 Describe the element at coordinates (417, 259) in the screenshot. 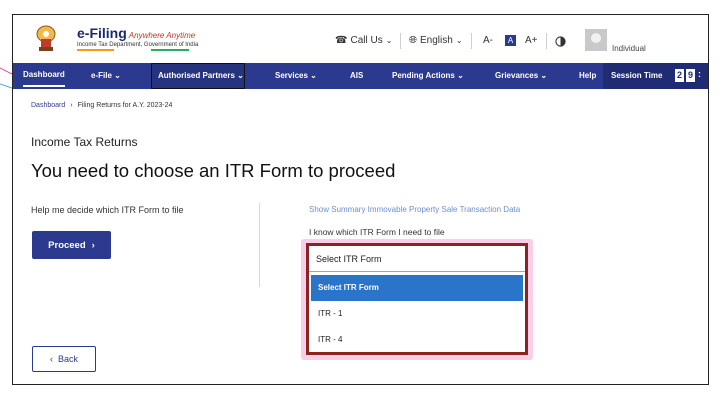

I see `itr-form-select: Select ITR Form` at that location.